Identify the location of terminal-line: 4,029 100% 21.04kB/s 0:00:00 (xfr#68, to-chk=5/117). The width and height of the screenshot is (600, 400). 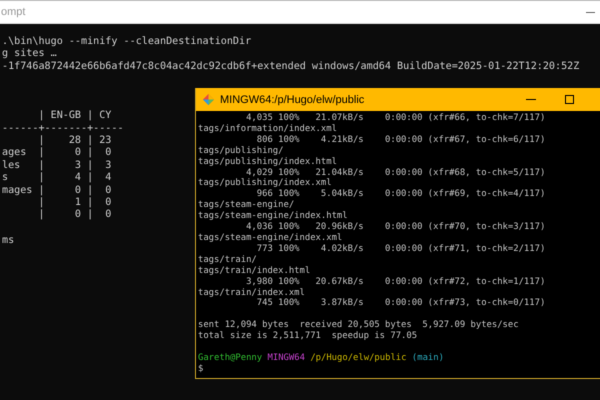
(395, 173).